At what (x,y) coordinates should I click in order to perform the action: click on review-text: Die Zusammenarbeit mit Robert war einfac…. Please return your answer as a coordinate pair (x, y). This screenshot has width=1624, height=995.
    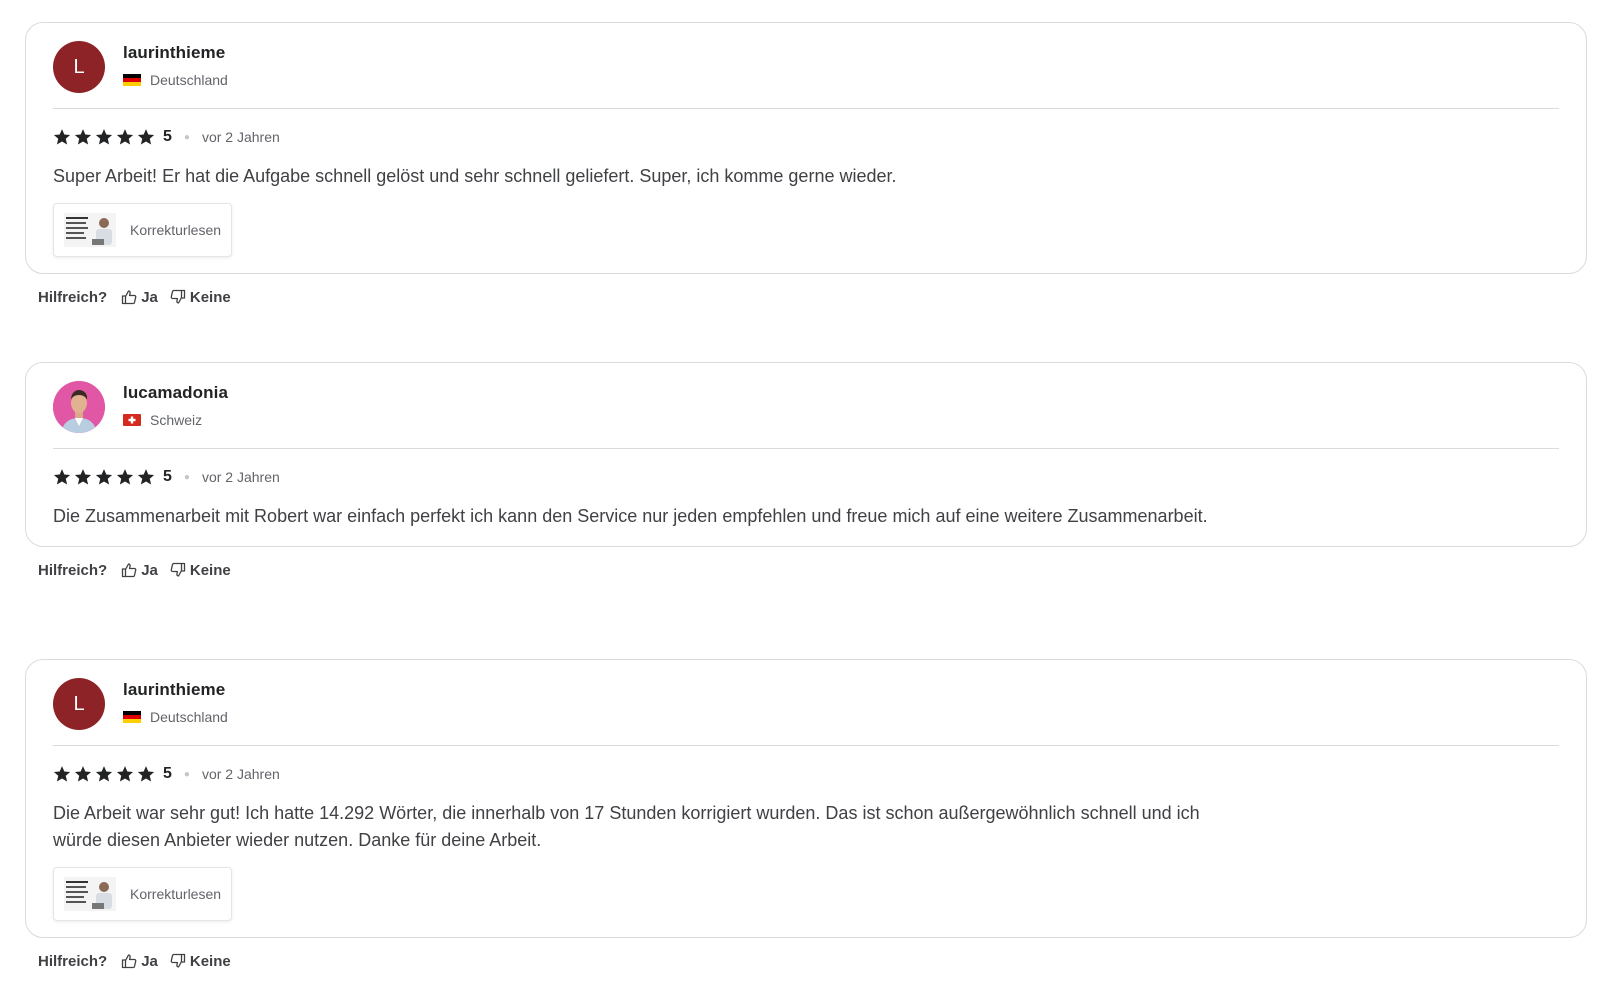
    Looking at the image, I should click on (630, 516).